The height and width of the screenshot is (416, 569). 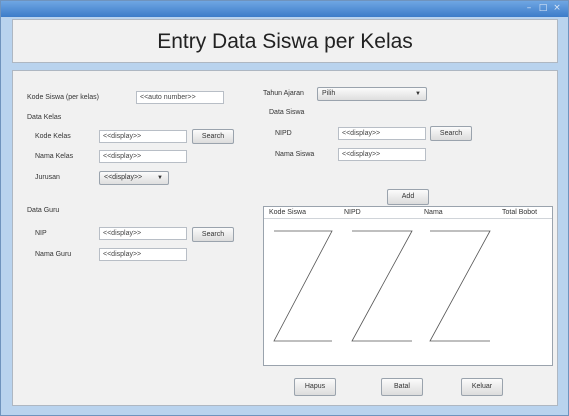 I want to click on nipd-label: NIPD, so click(x=283, y=133).